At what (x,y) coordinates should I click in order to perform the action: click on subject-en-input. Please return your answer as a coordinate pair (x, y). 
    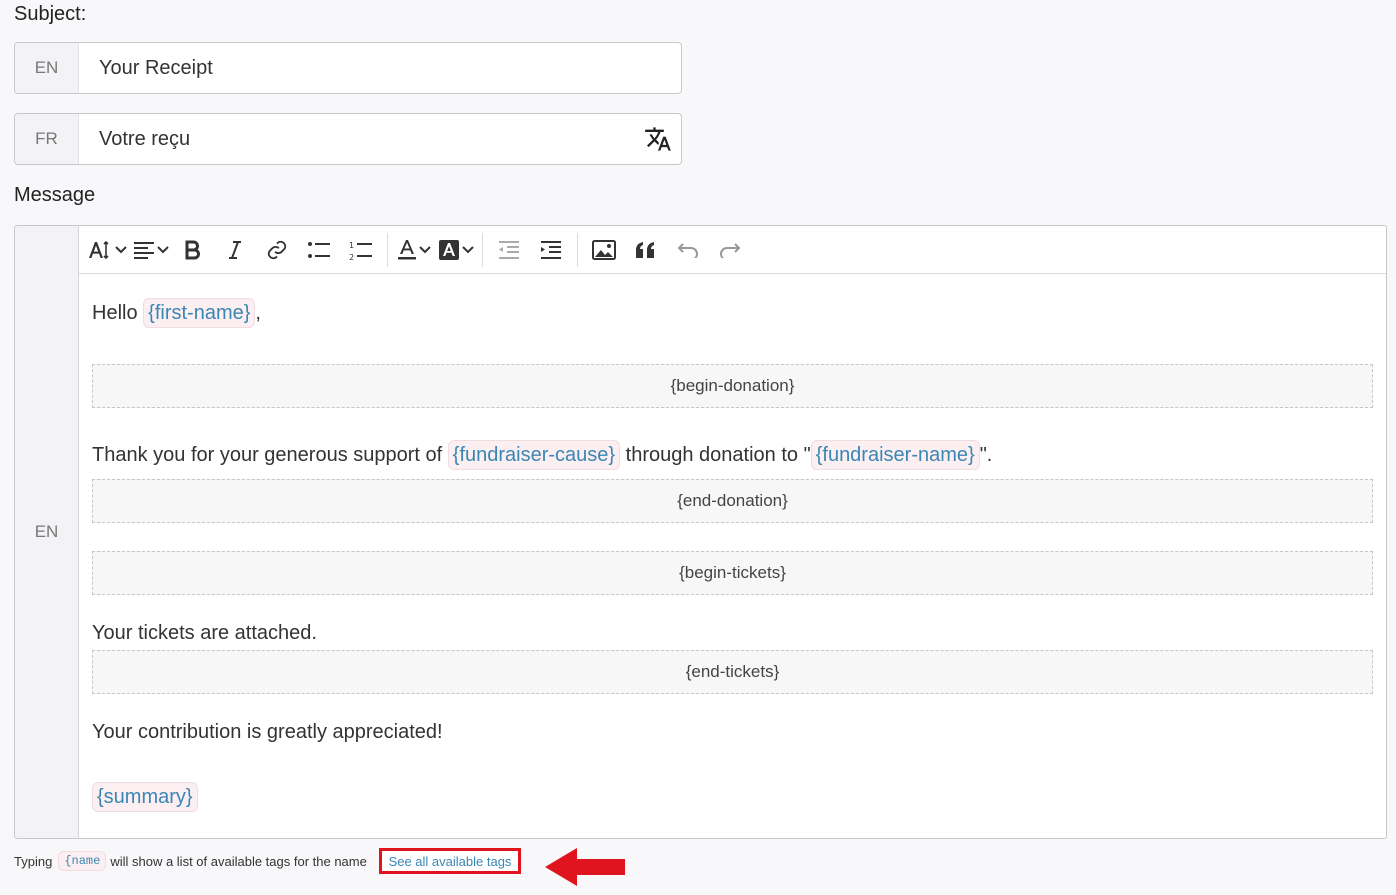
    Looking at the image, I should click on (380, 68).